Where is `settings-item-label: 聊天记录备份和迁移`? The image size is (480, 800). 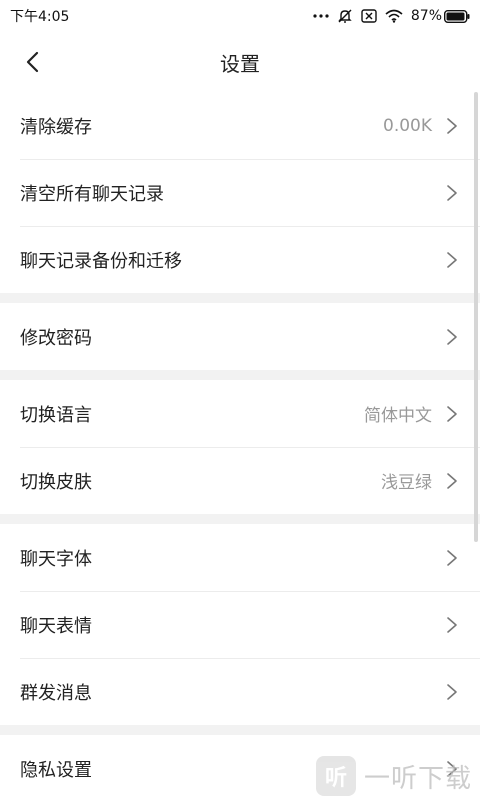
settings-item-label: 聊天记录备份和迁移 is located at coordinates (101, 261).